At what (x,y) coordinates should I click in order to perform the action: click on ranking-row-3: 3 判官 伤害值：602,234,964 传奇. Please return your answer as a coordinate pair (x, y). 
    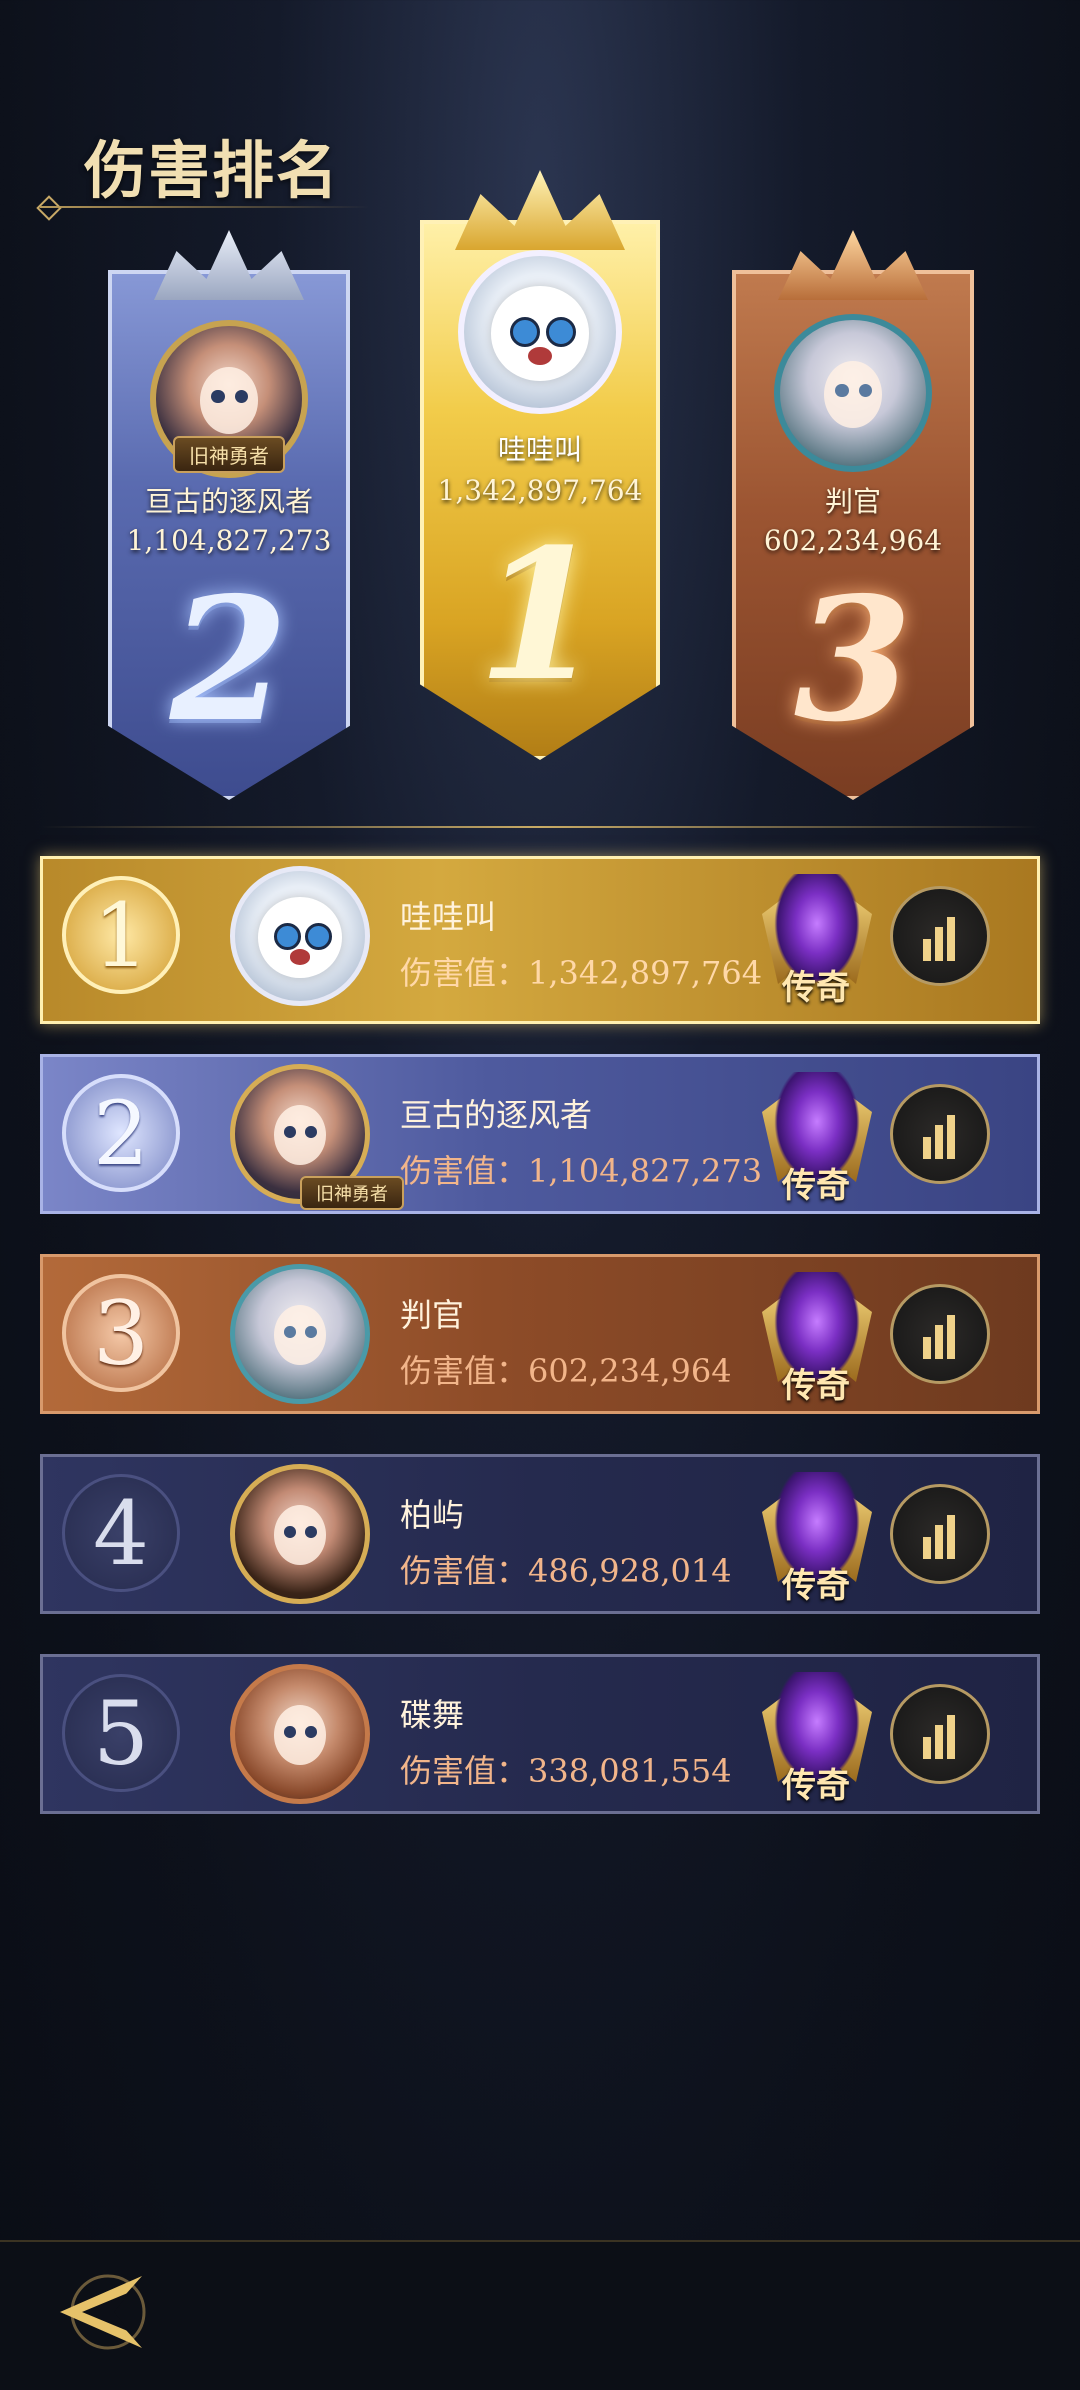
    Looking at the image, I should click on (540, 1334).